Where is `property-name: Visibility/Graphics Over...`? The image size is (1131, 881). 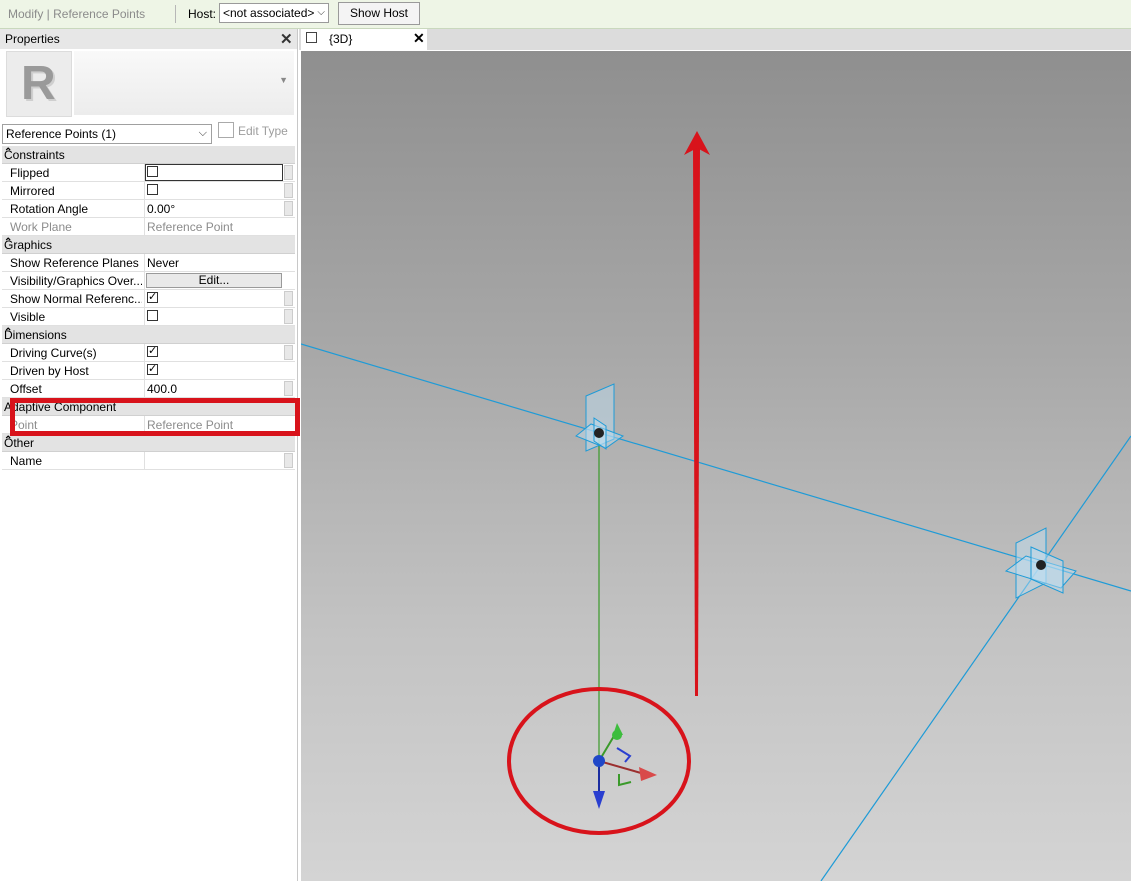
property-name: Visibility/Graphics Over... is located at coordinates (76, 281).